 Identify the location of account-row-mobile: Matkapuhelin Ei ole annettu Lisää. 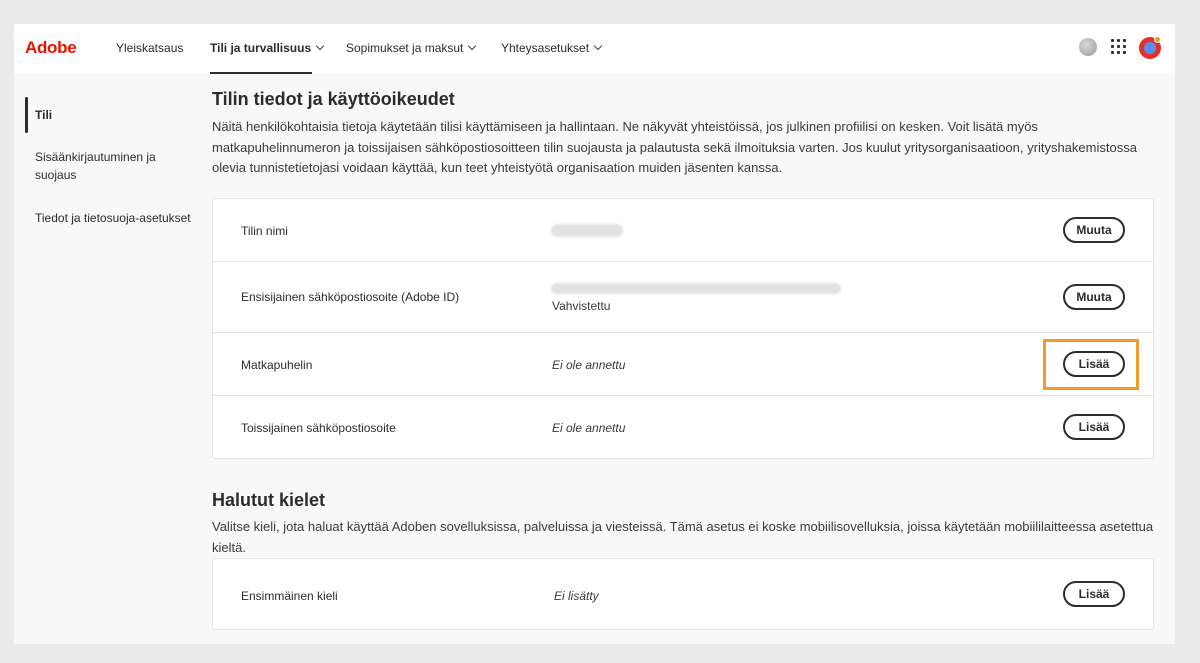
(683, 364).